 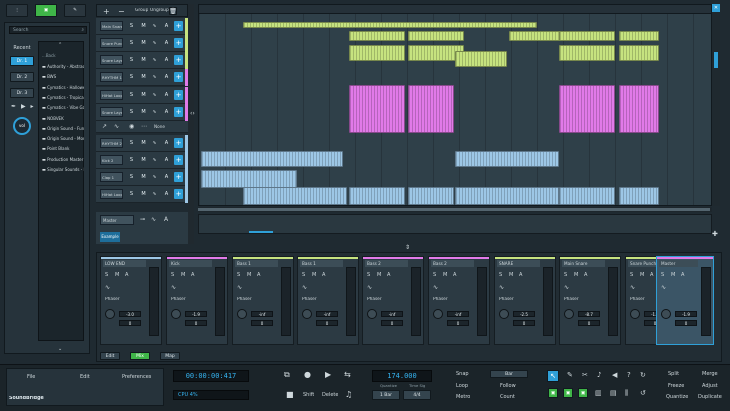 What do you see at coordinates (63, 88) in the screenshot?
I see `folder-item: ▬ Cymatics - Halloween` at bounding box center [63, 88].